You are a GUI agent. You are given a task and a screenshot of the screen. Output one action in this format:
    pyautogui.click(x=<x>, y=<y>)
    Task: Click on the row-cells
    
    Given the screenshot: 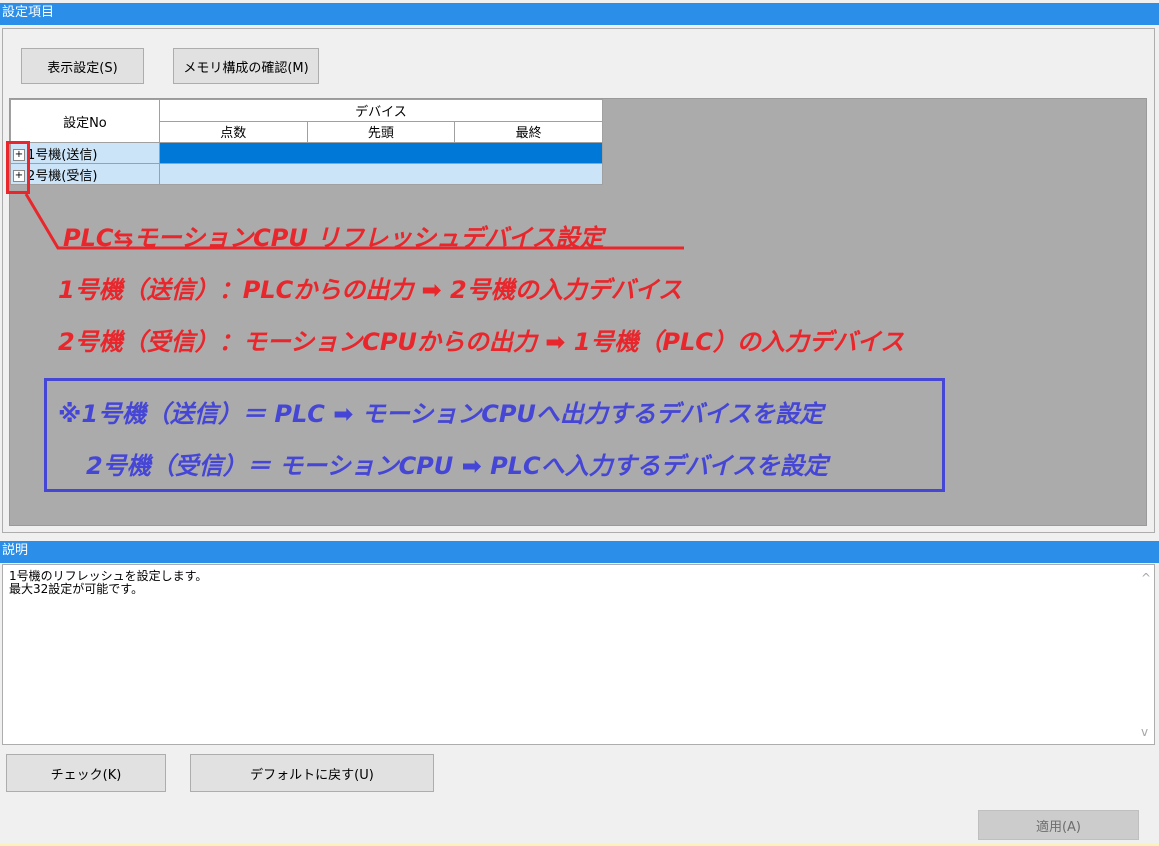 What is the action you would take?
    pyautogui.click(x=381, y=174)
    